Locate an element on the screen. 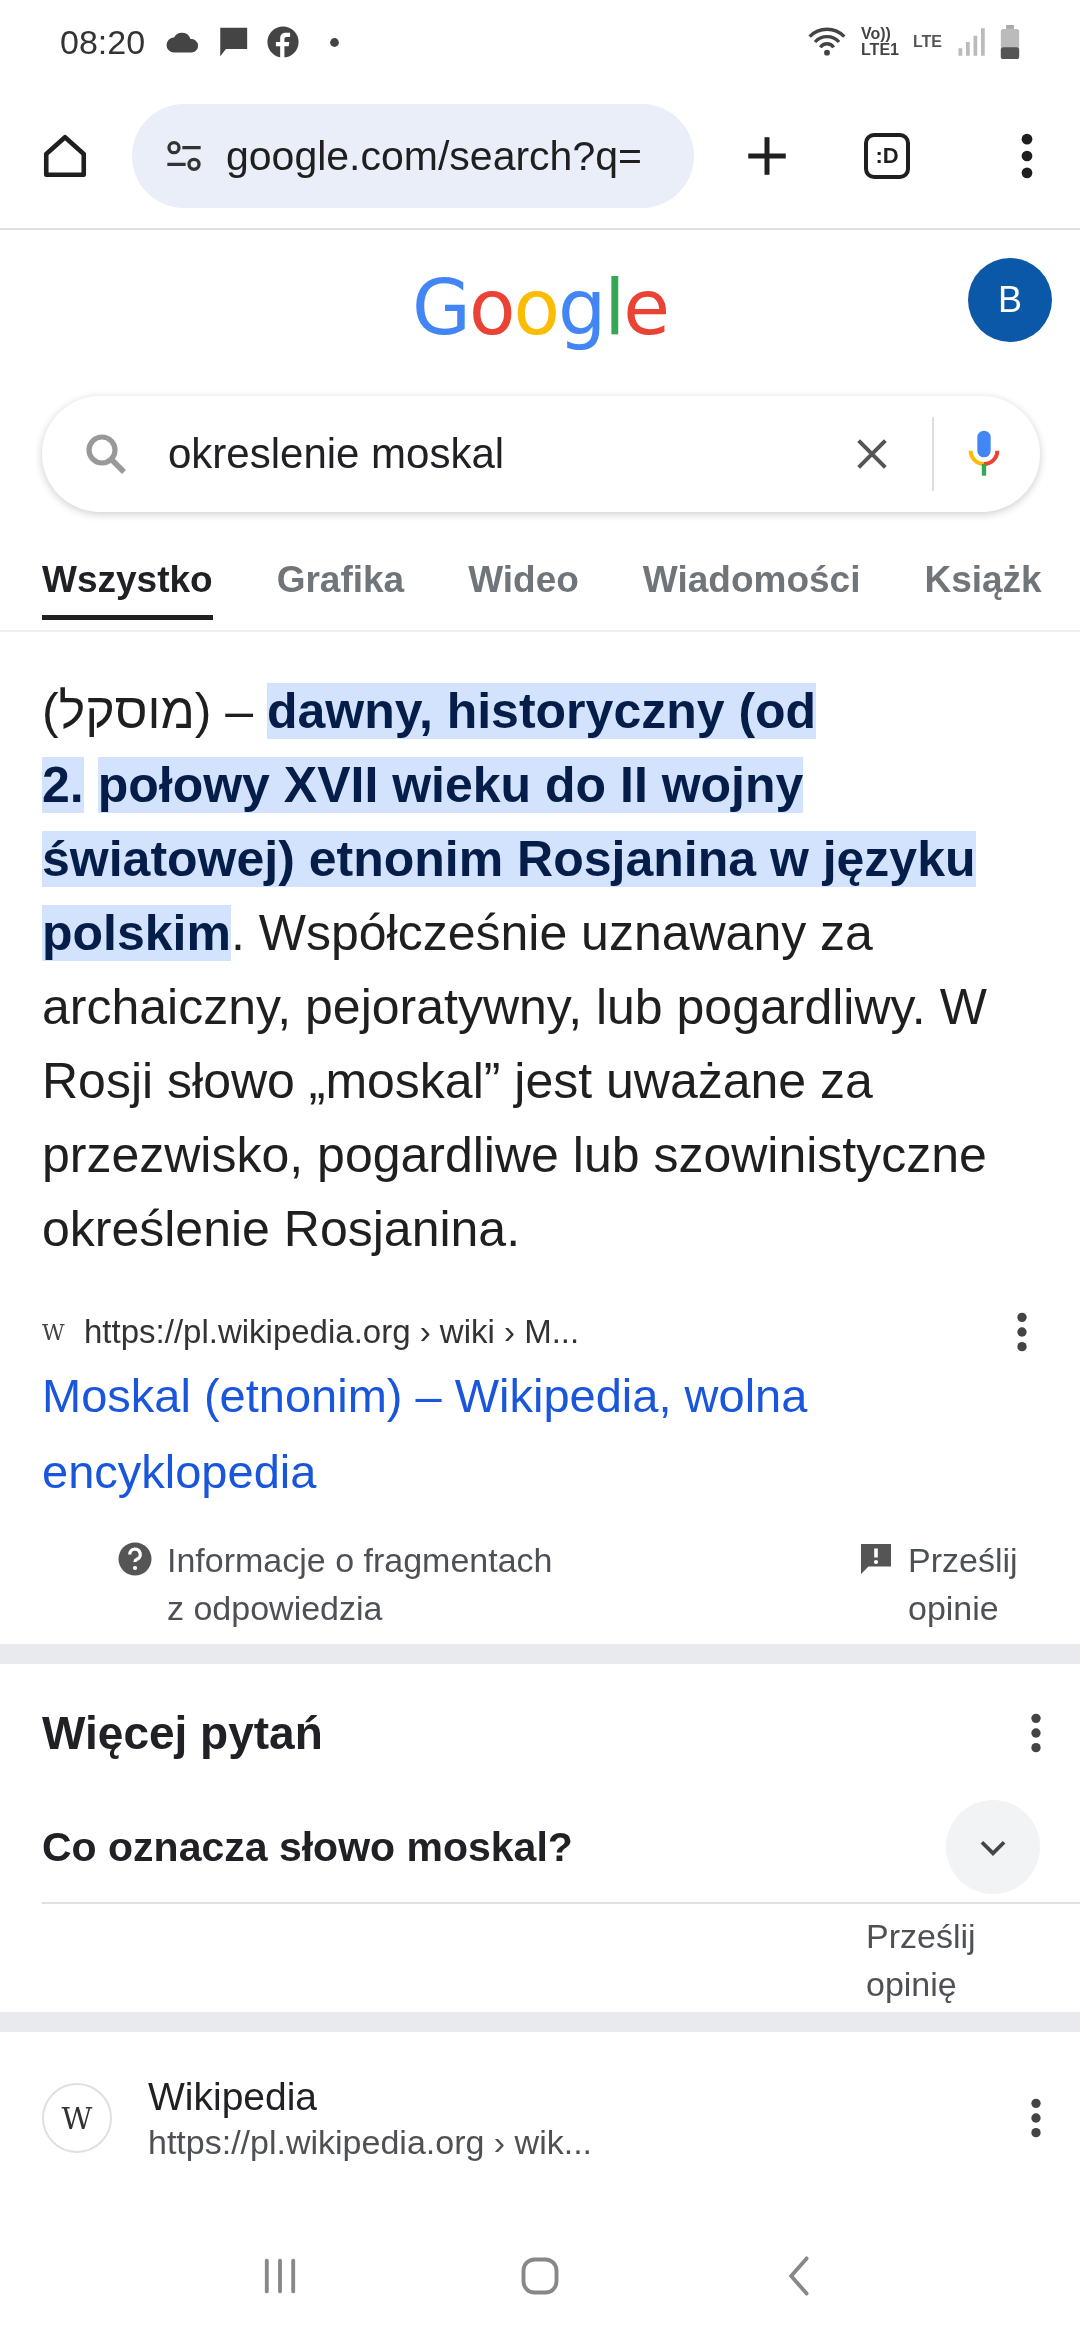 This screenshot has width=1080, height=2340. feedback-icon is located at coordinates (876, 1559).